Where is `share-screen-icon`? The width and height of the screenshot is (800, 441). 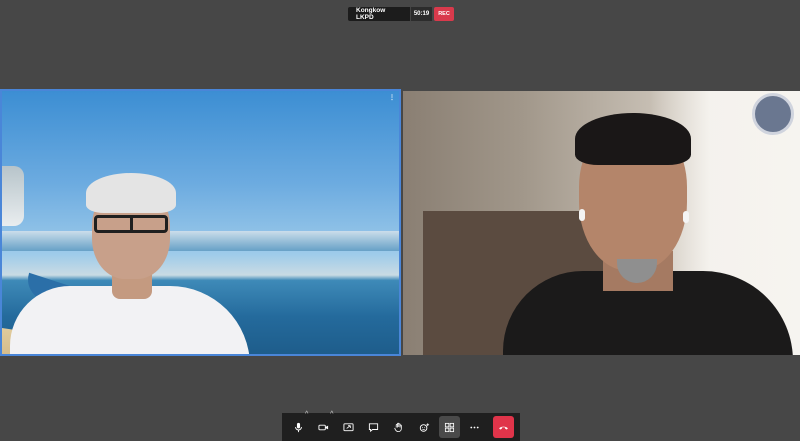 share-screen-icon is located at coordinates (348, 426).